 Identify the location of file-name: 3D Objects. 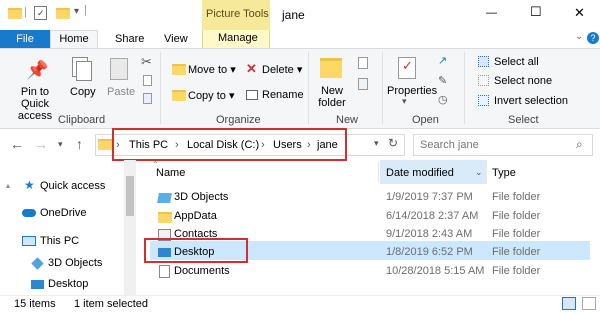
(201, 197).